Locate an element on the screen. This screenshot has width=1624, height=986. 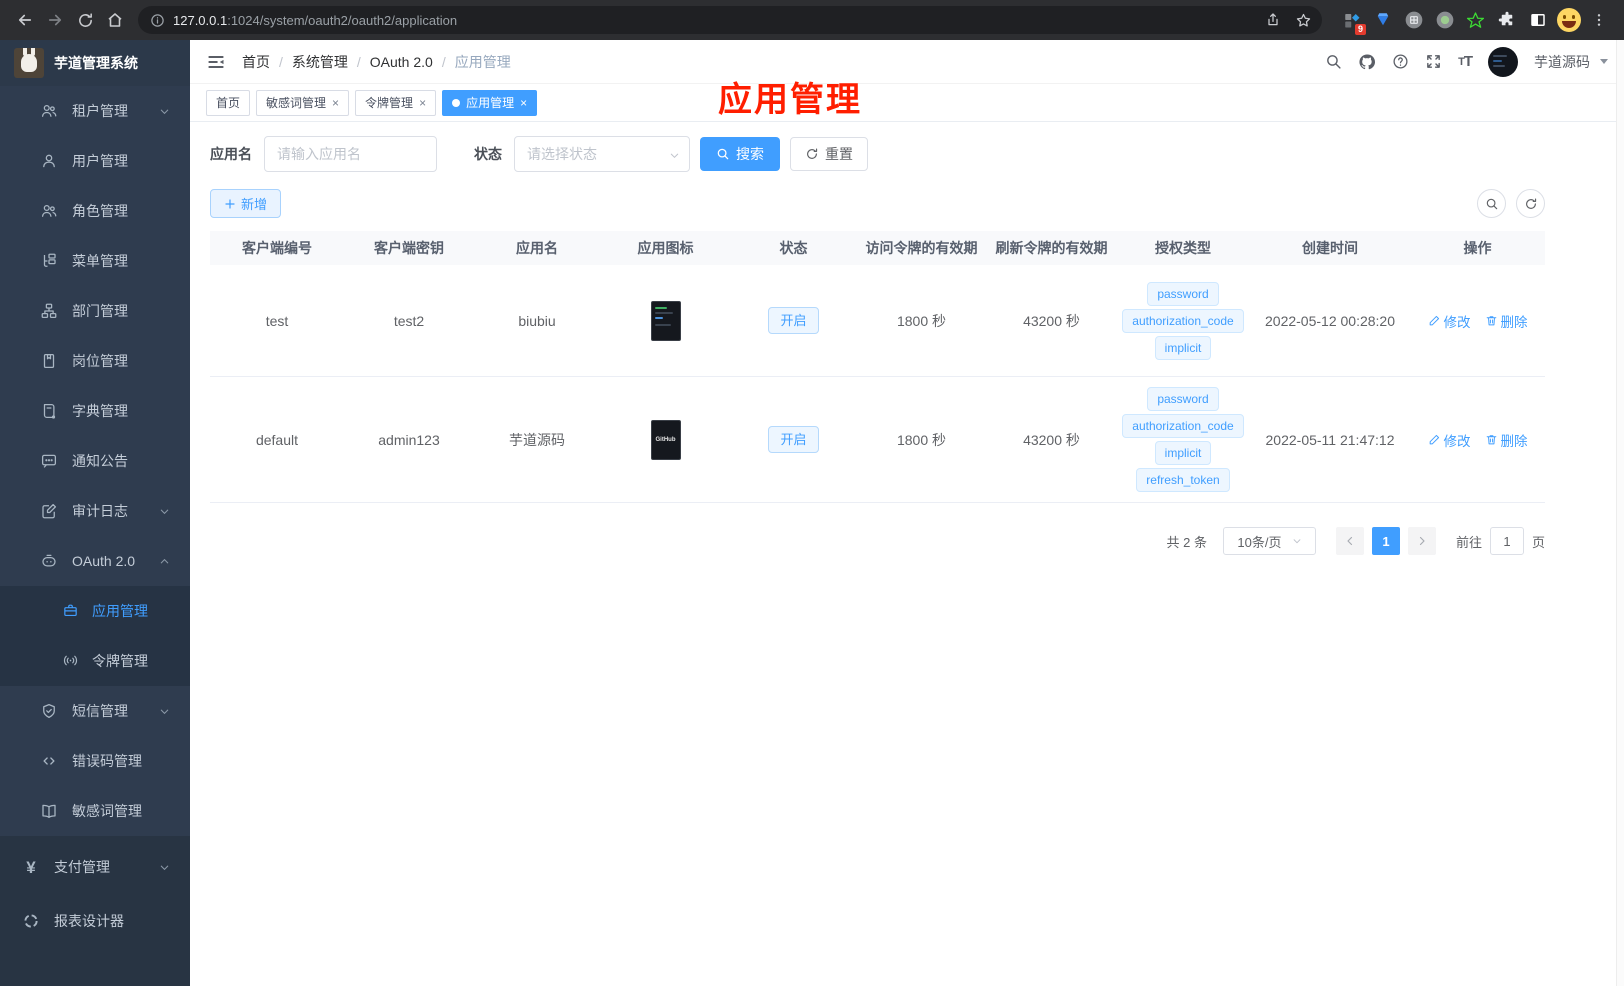
cell-client-id: default is located at coordinates (277, 439).